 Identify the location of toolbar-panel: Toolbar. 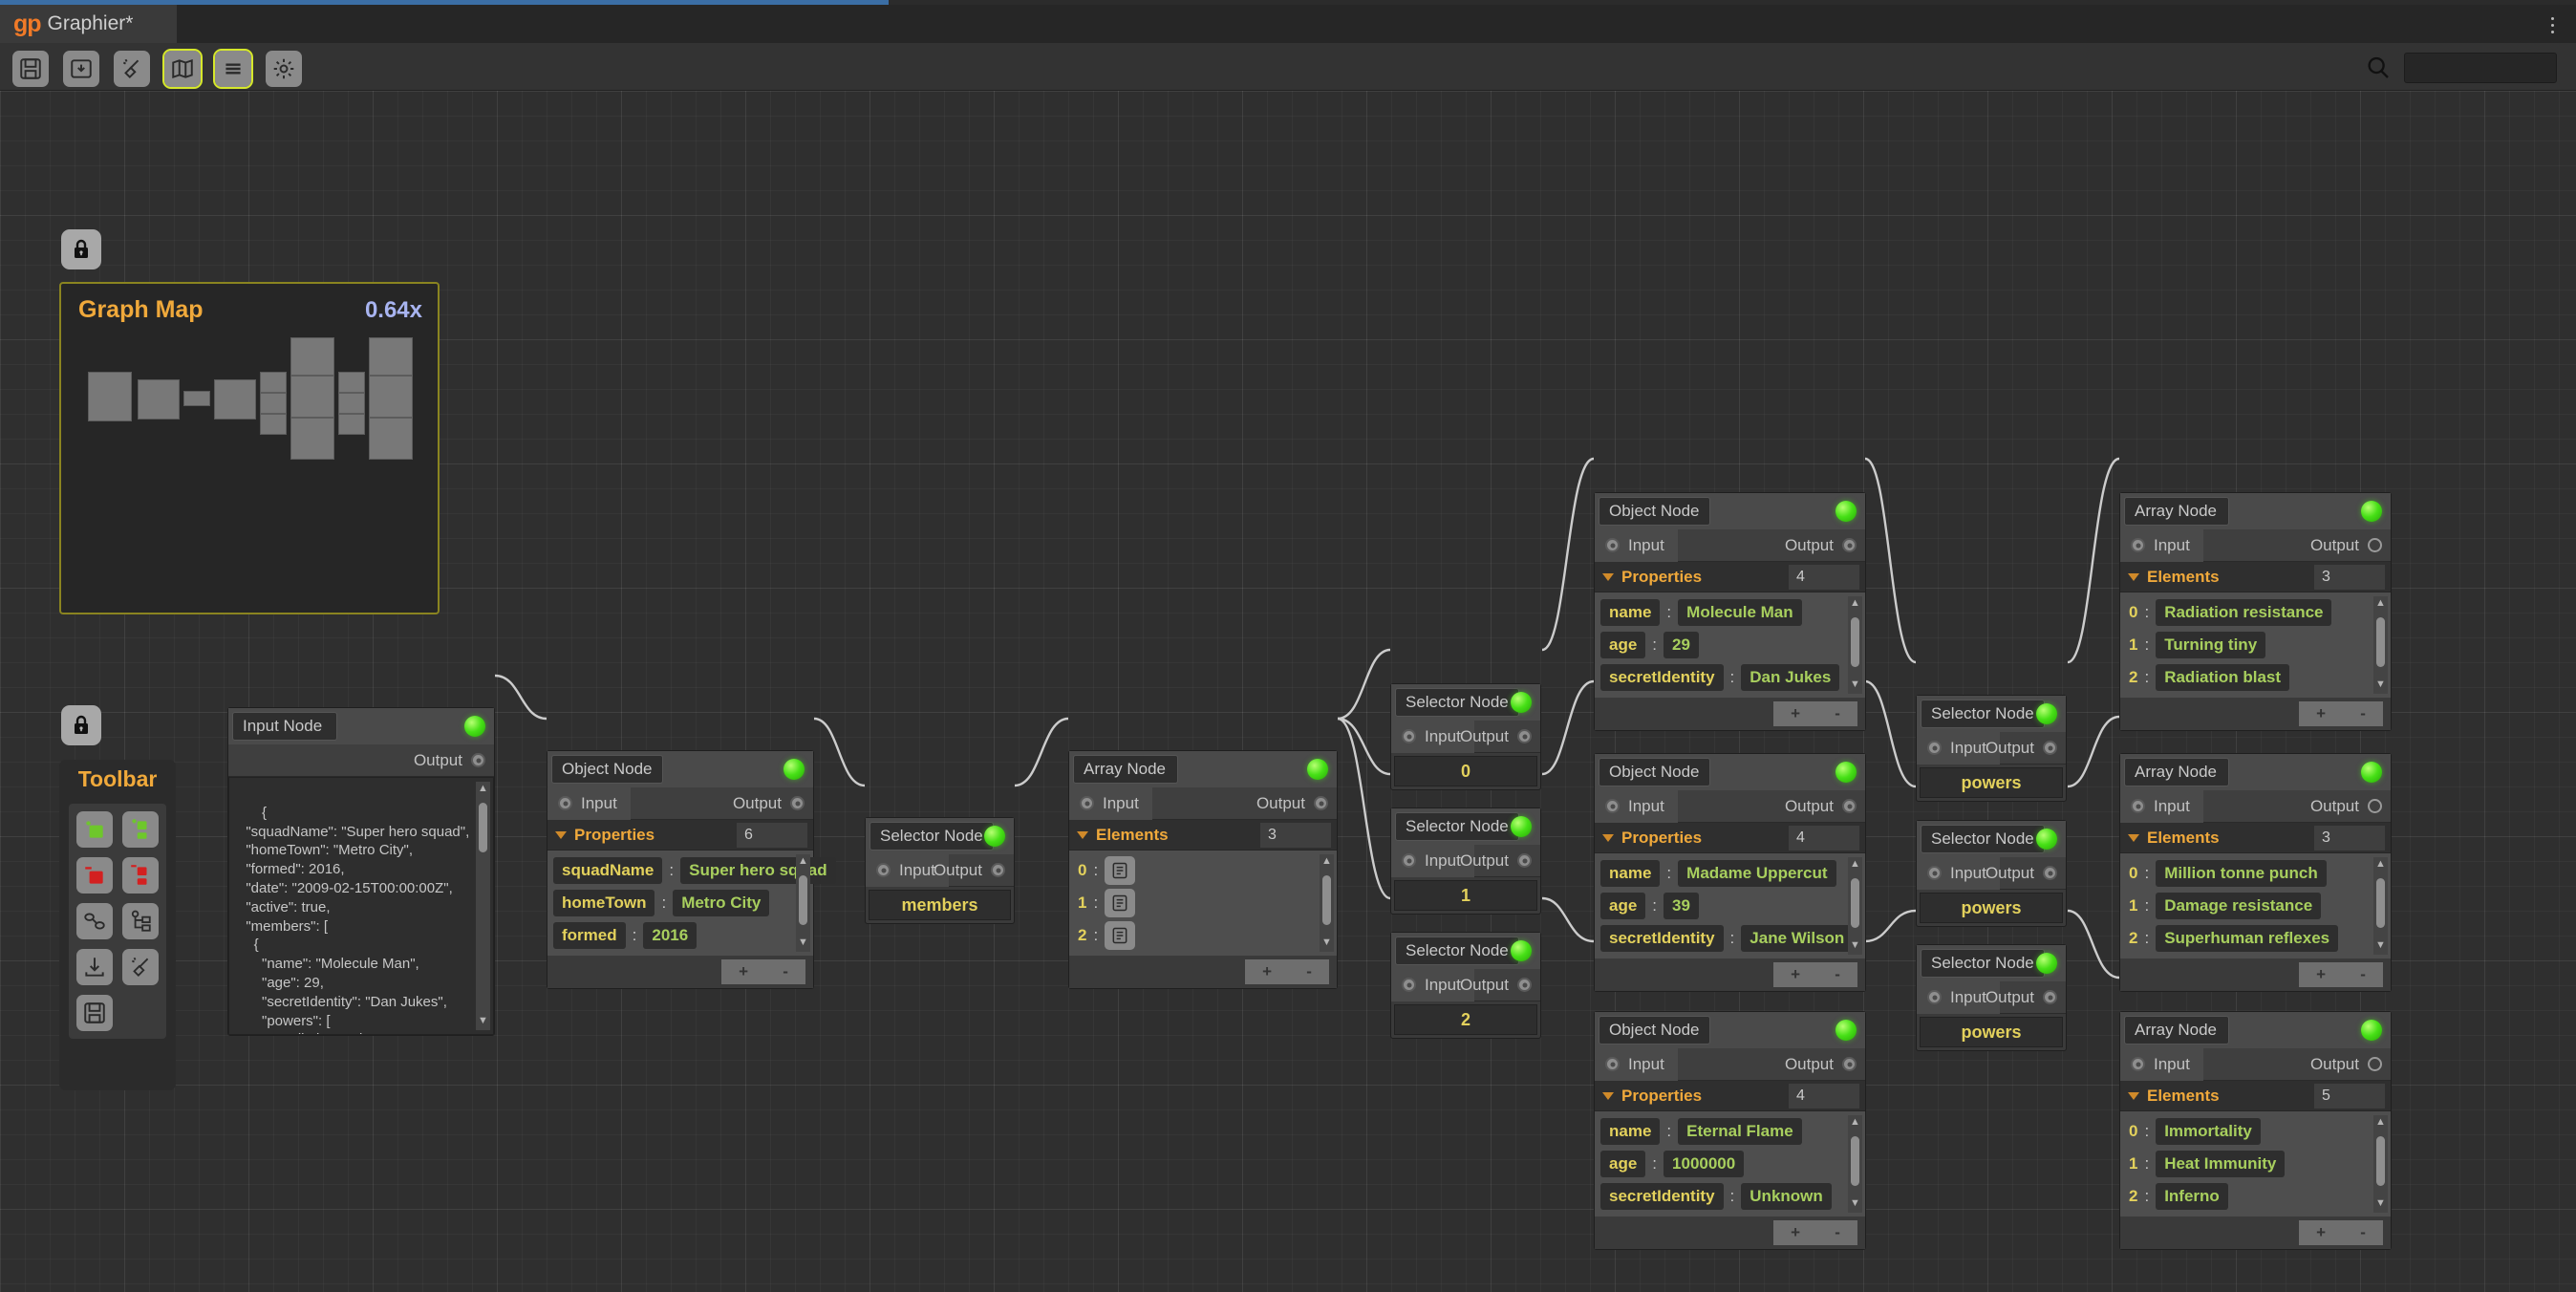
(117, 925).